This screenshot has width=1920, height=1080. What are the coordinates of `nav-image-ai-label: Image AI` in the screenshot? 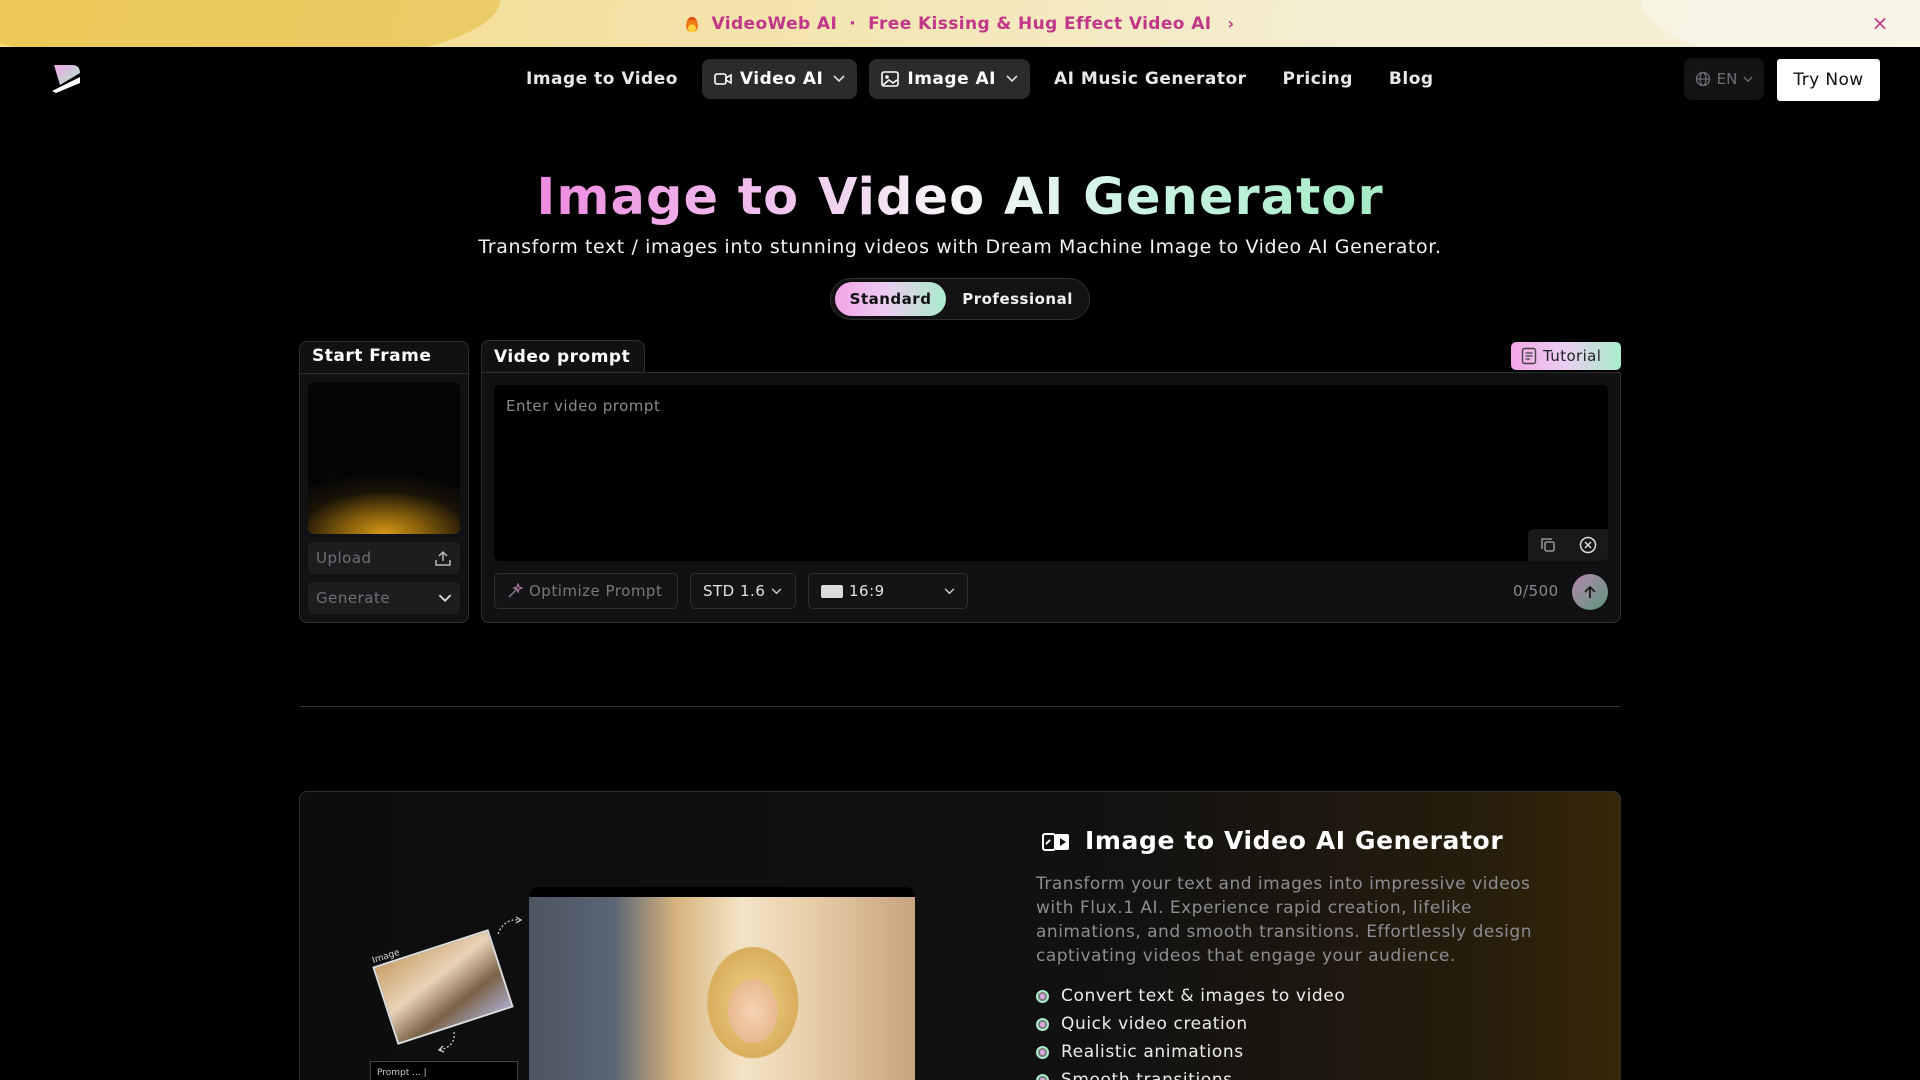 It's located at (952, 79).